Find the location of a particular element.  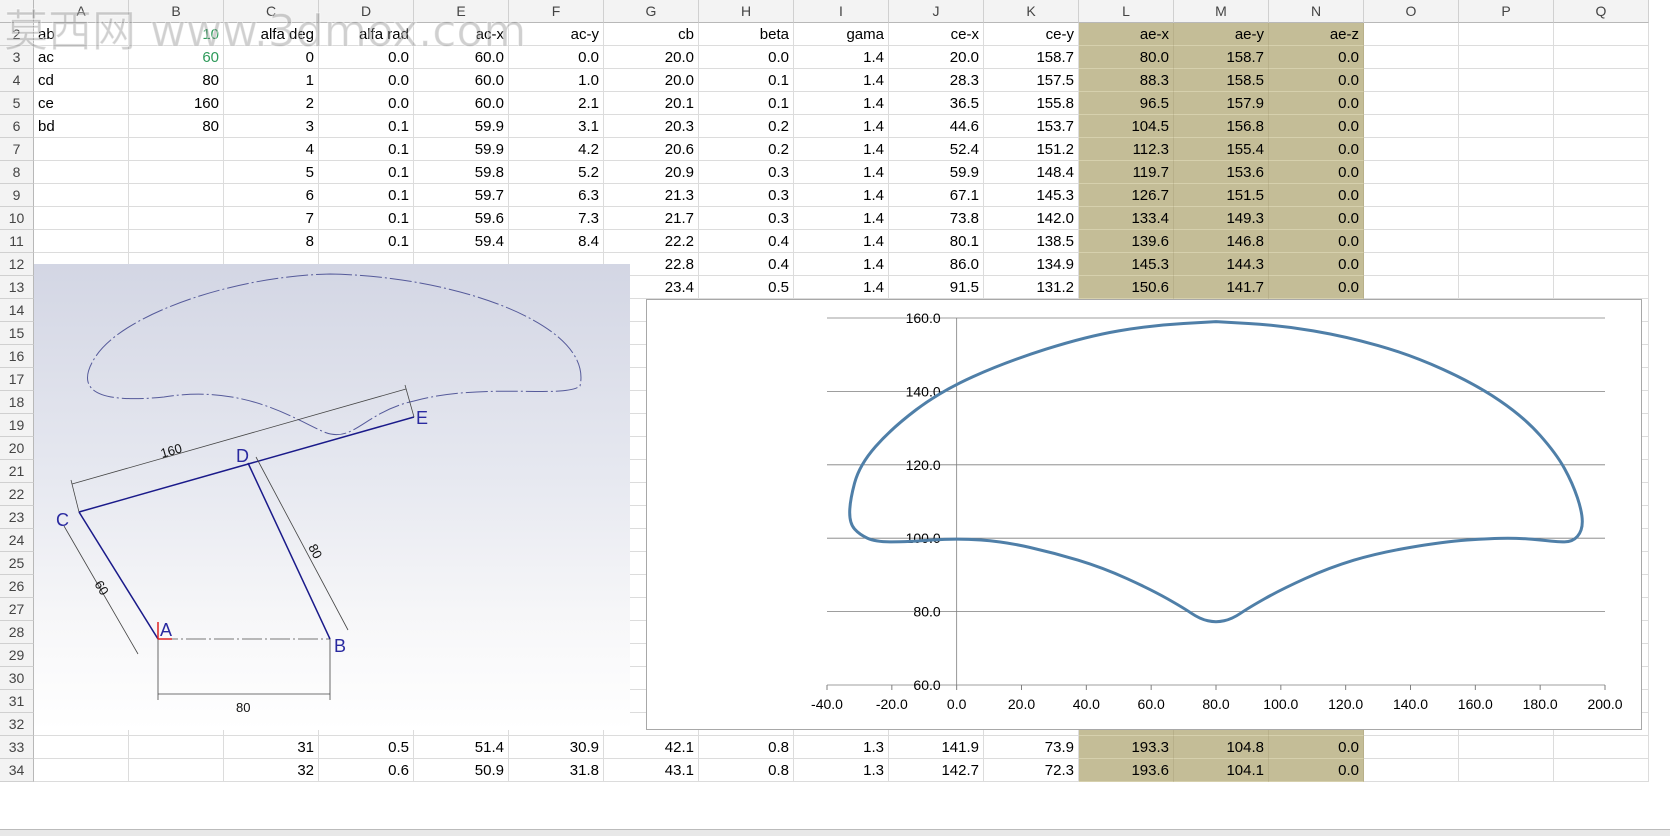

column-header-p: P is located at coordinates (1506, 11).